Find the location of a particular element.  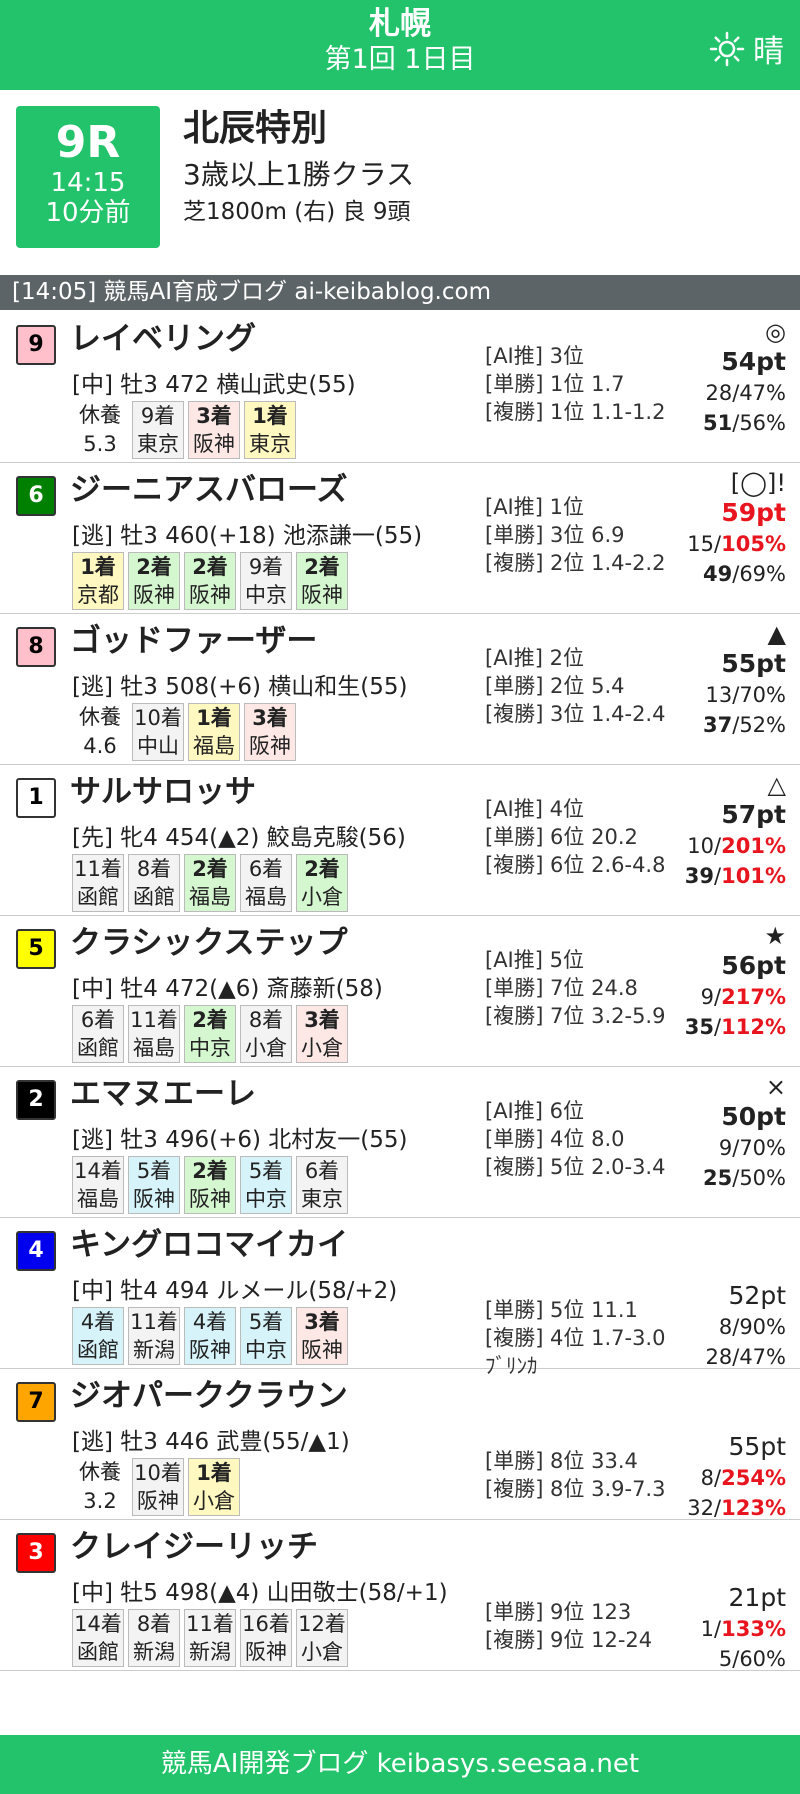

history-track: 中山 is located at coordinates (158, 746).